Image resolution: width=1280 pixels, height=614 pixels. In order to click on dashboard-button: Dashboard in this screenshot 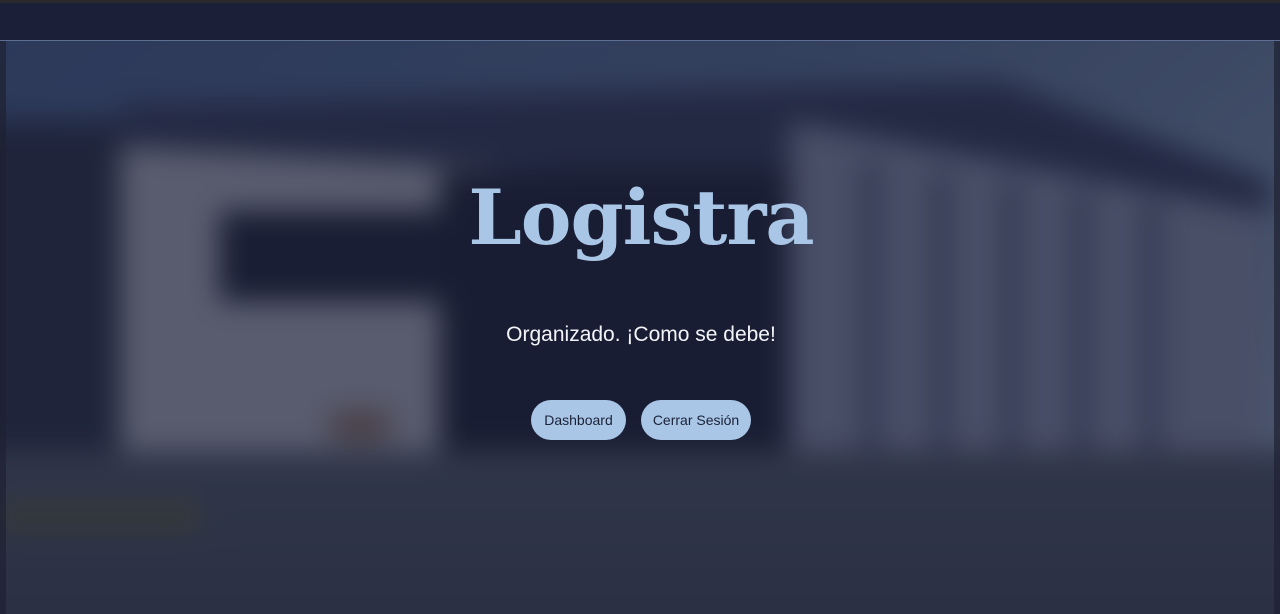, I will do `click(578, 420)`.